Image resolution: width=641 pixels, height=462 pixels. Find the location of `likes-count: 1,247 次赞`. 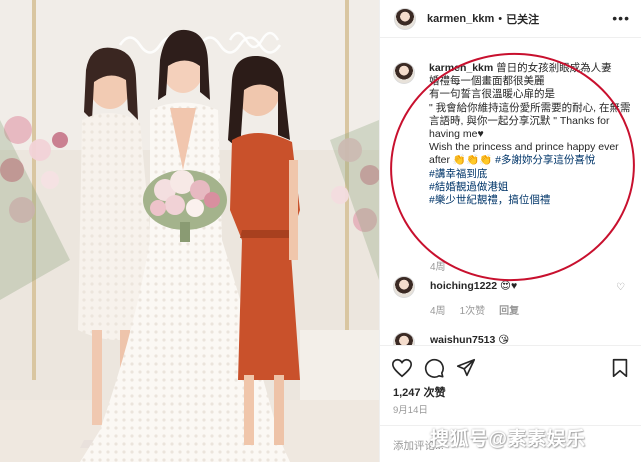

likes-count: 1,247 次赞 is located at coordinates (419, 392).